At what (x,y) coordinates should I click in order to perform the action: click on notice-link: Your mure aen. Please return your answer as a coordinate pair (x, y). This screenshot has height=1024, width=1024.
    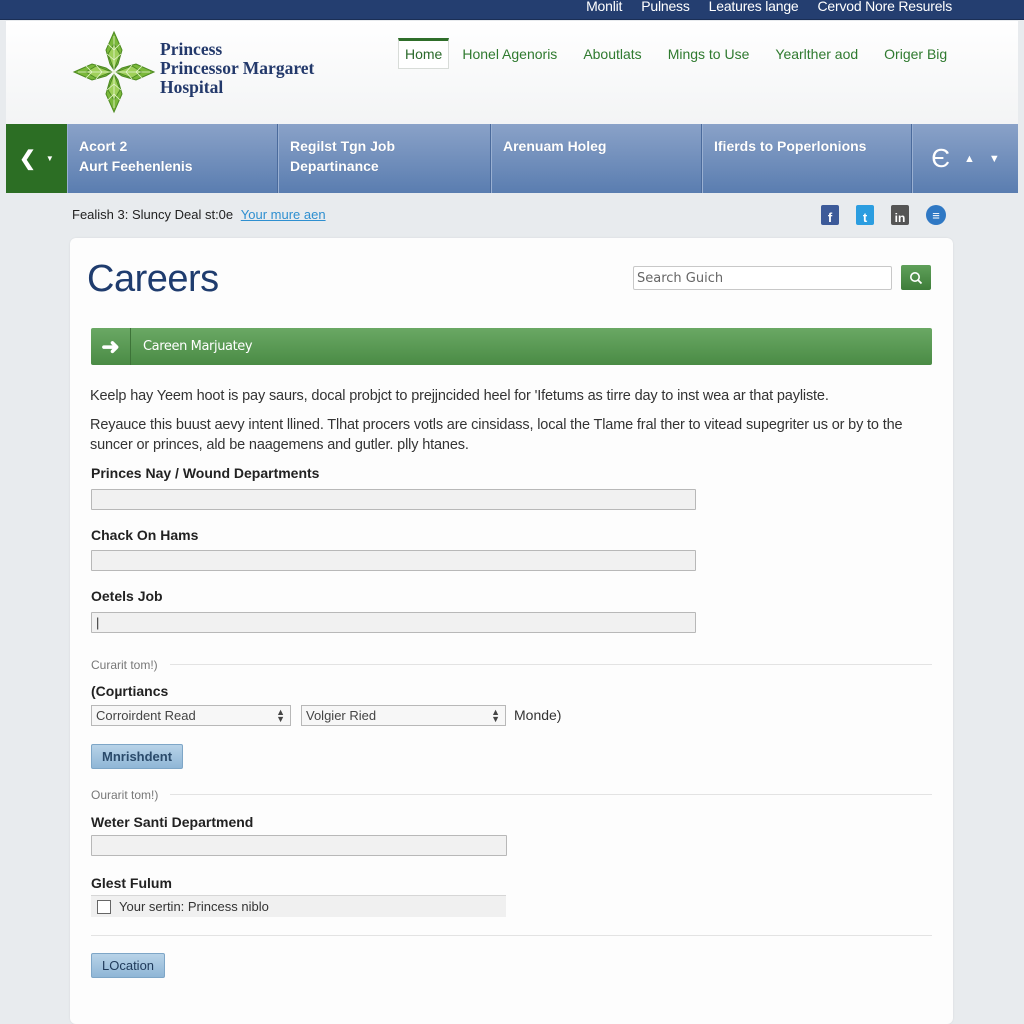
    Looking at the image, I should click on (283, 214).